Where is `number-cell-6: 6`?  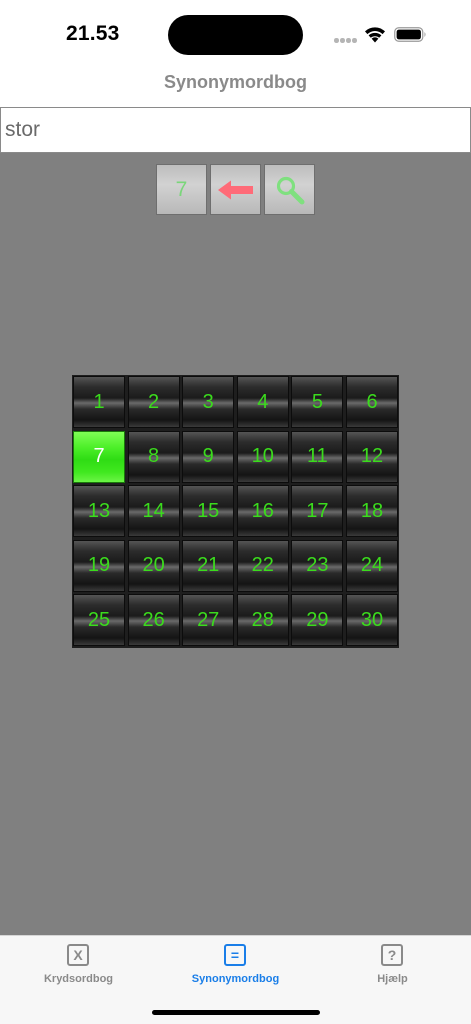
number-cell-6: 6 is located at coordinates (372, 402).